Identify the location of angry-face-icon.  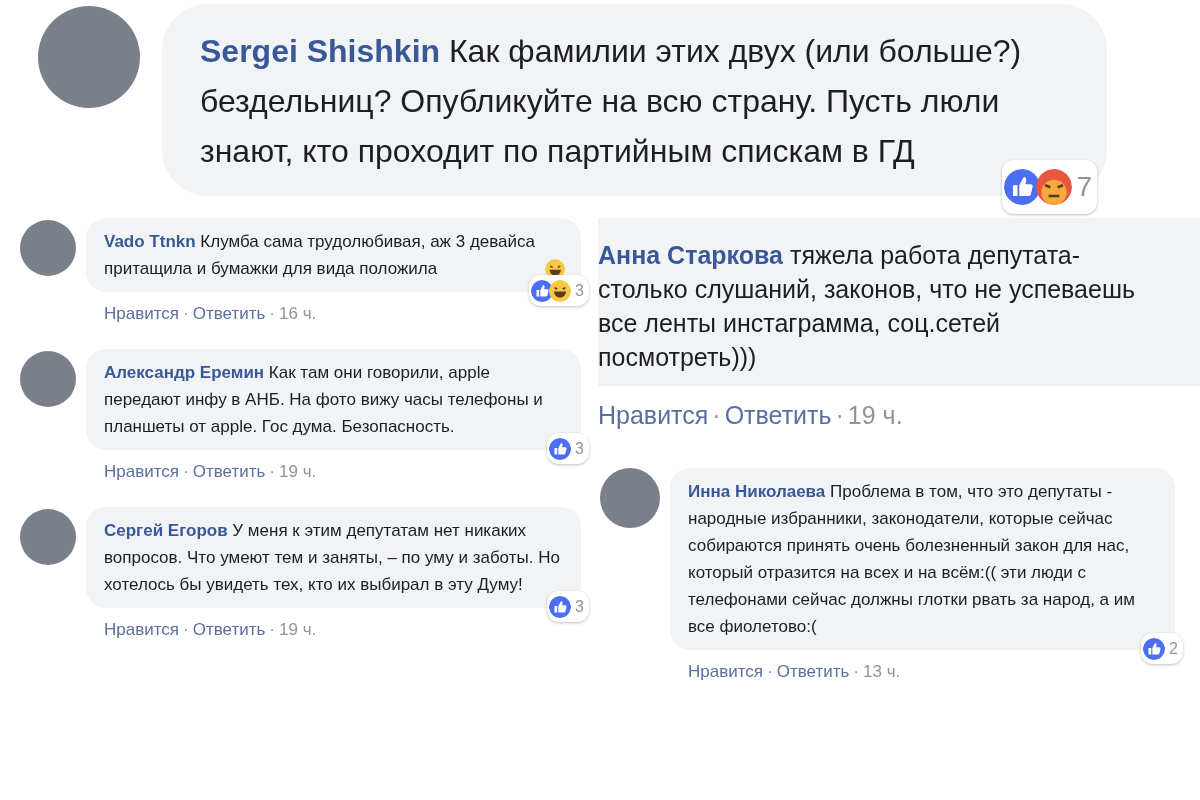
(1054, 187).